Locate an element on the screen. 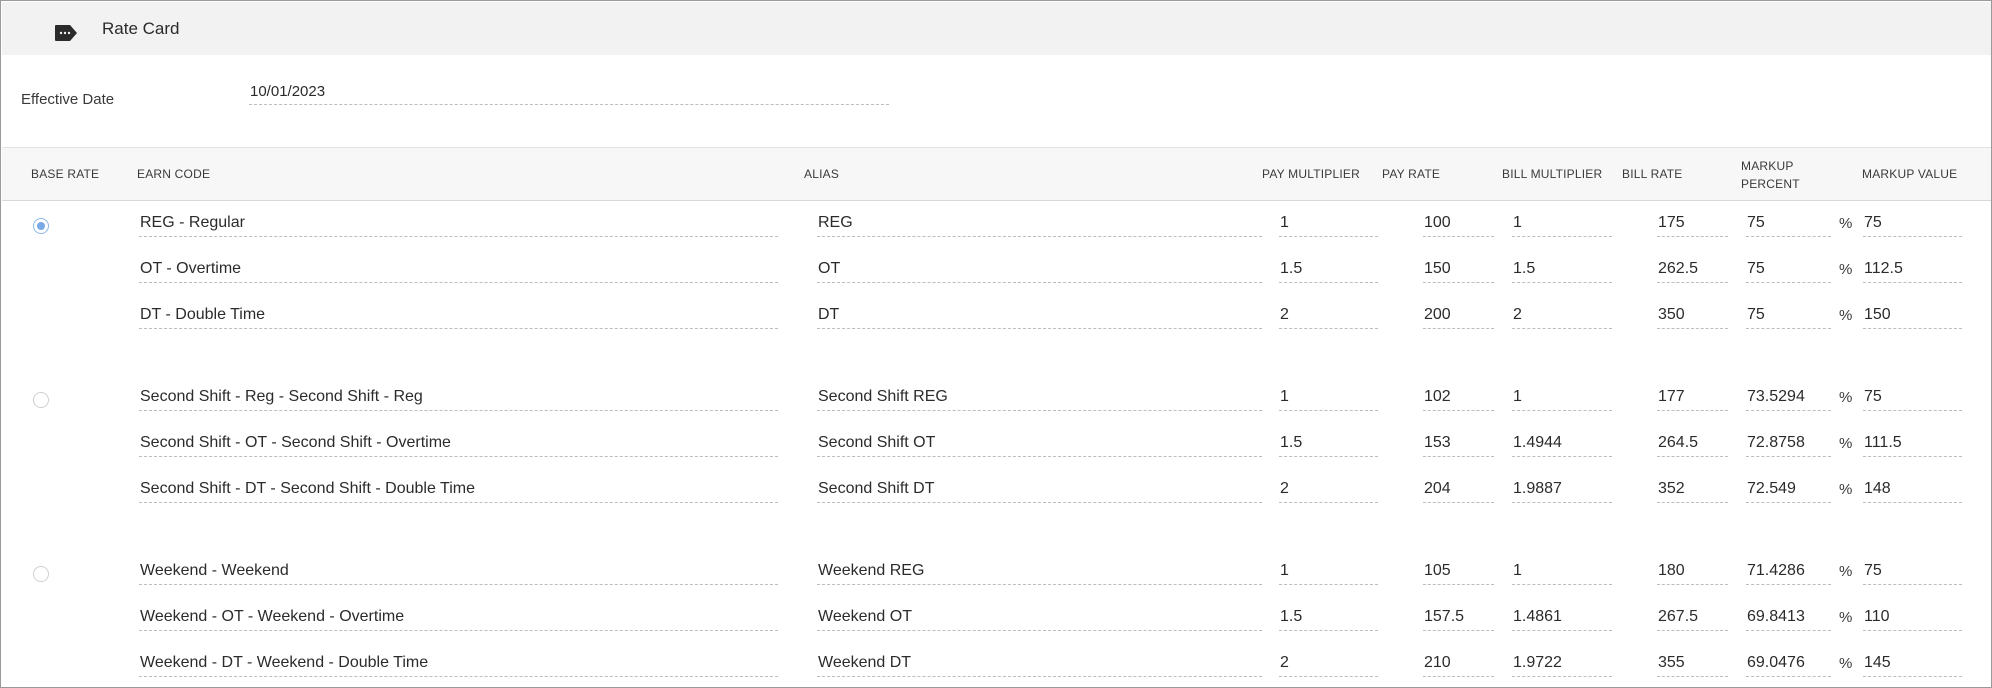 The image size is (1992, 688). bill-rate-field: 262.5 is located at coordinates (1692, 270).